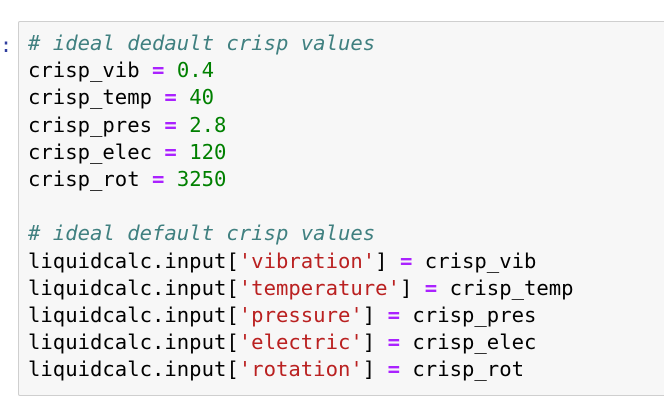 This screenshot has width=664, height=412. I want to click on code-line: crisp_vib = 0.4, so click(301, 70).